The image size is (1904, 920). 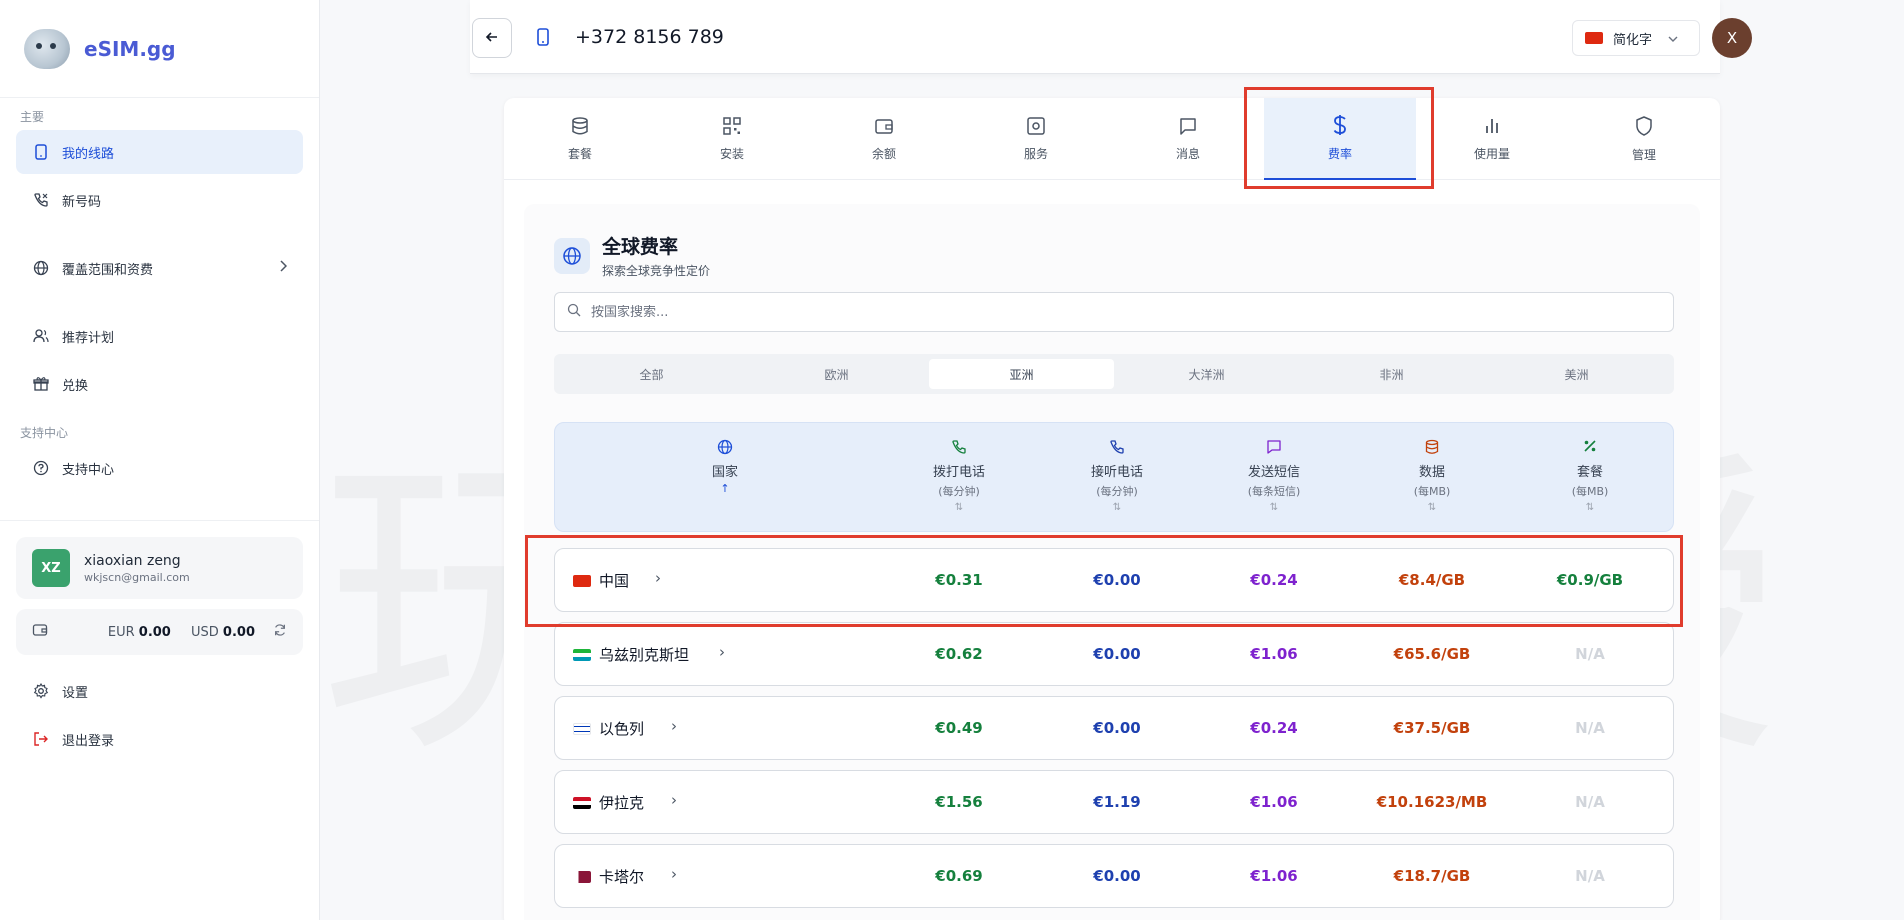 I want to click on tab-manage: 管理, so click(x=1644, y=139).